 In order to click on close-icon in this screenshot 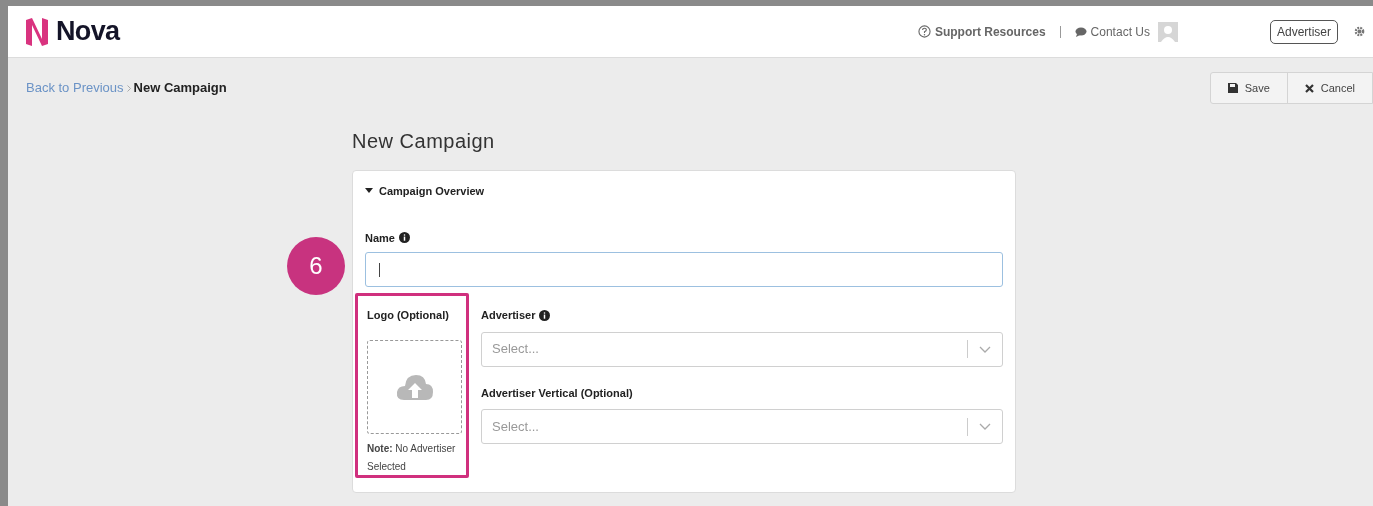, I will do `click(1309, 88)`.